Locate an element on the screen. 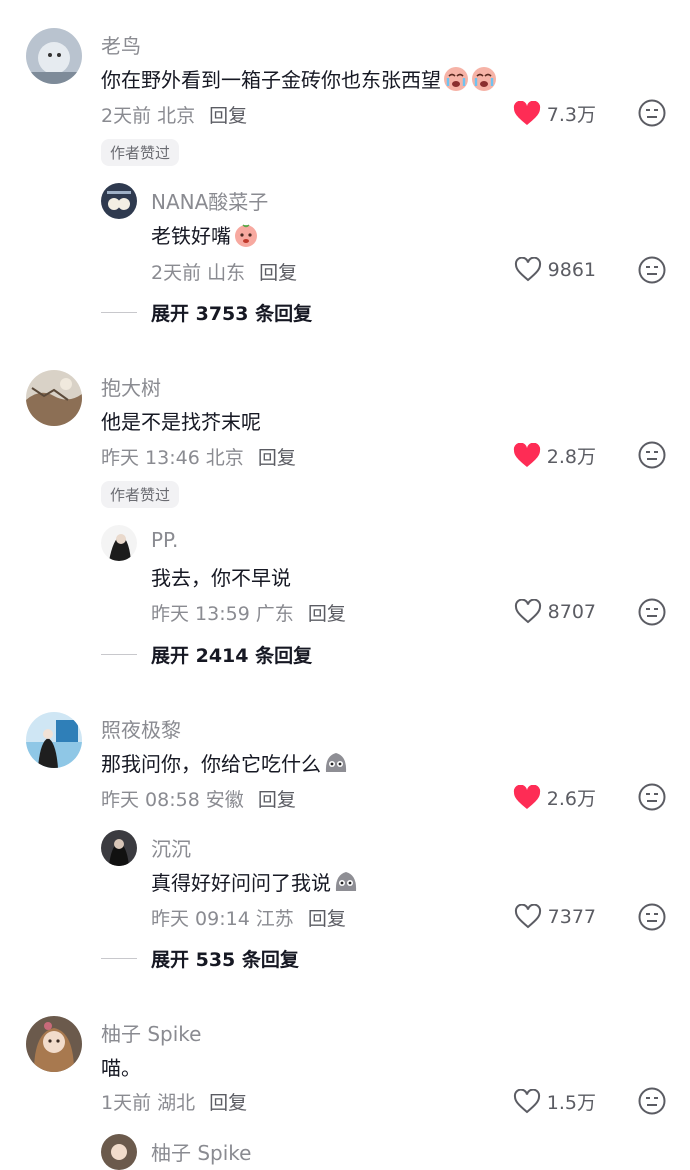 The width and height of the screenshot is (690, 1170). comment-meta: 2天前 北京 回复 is located at coordinates (174, 114).